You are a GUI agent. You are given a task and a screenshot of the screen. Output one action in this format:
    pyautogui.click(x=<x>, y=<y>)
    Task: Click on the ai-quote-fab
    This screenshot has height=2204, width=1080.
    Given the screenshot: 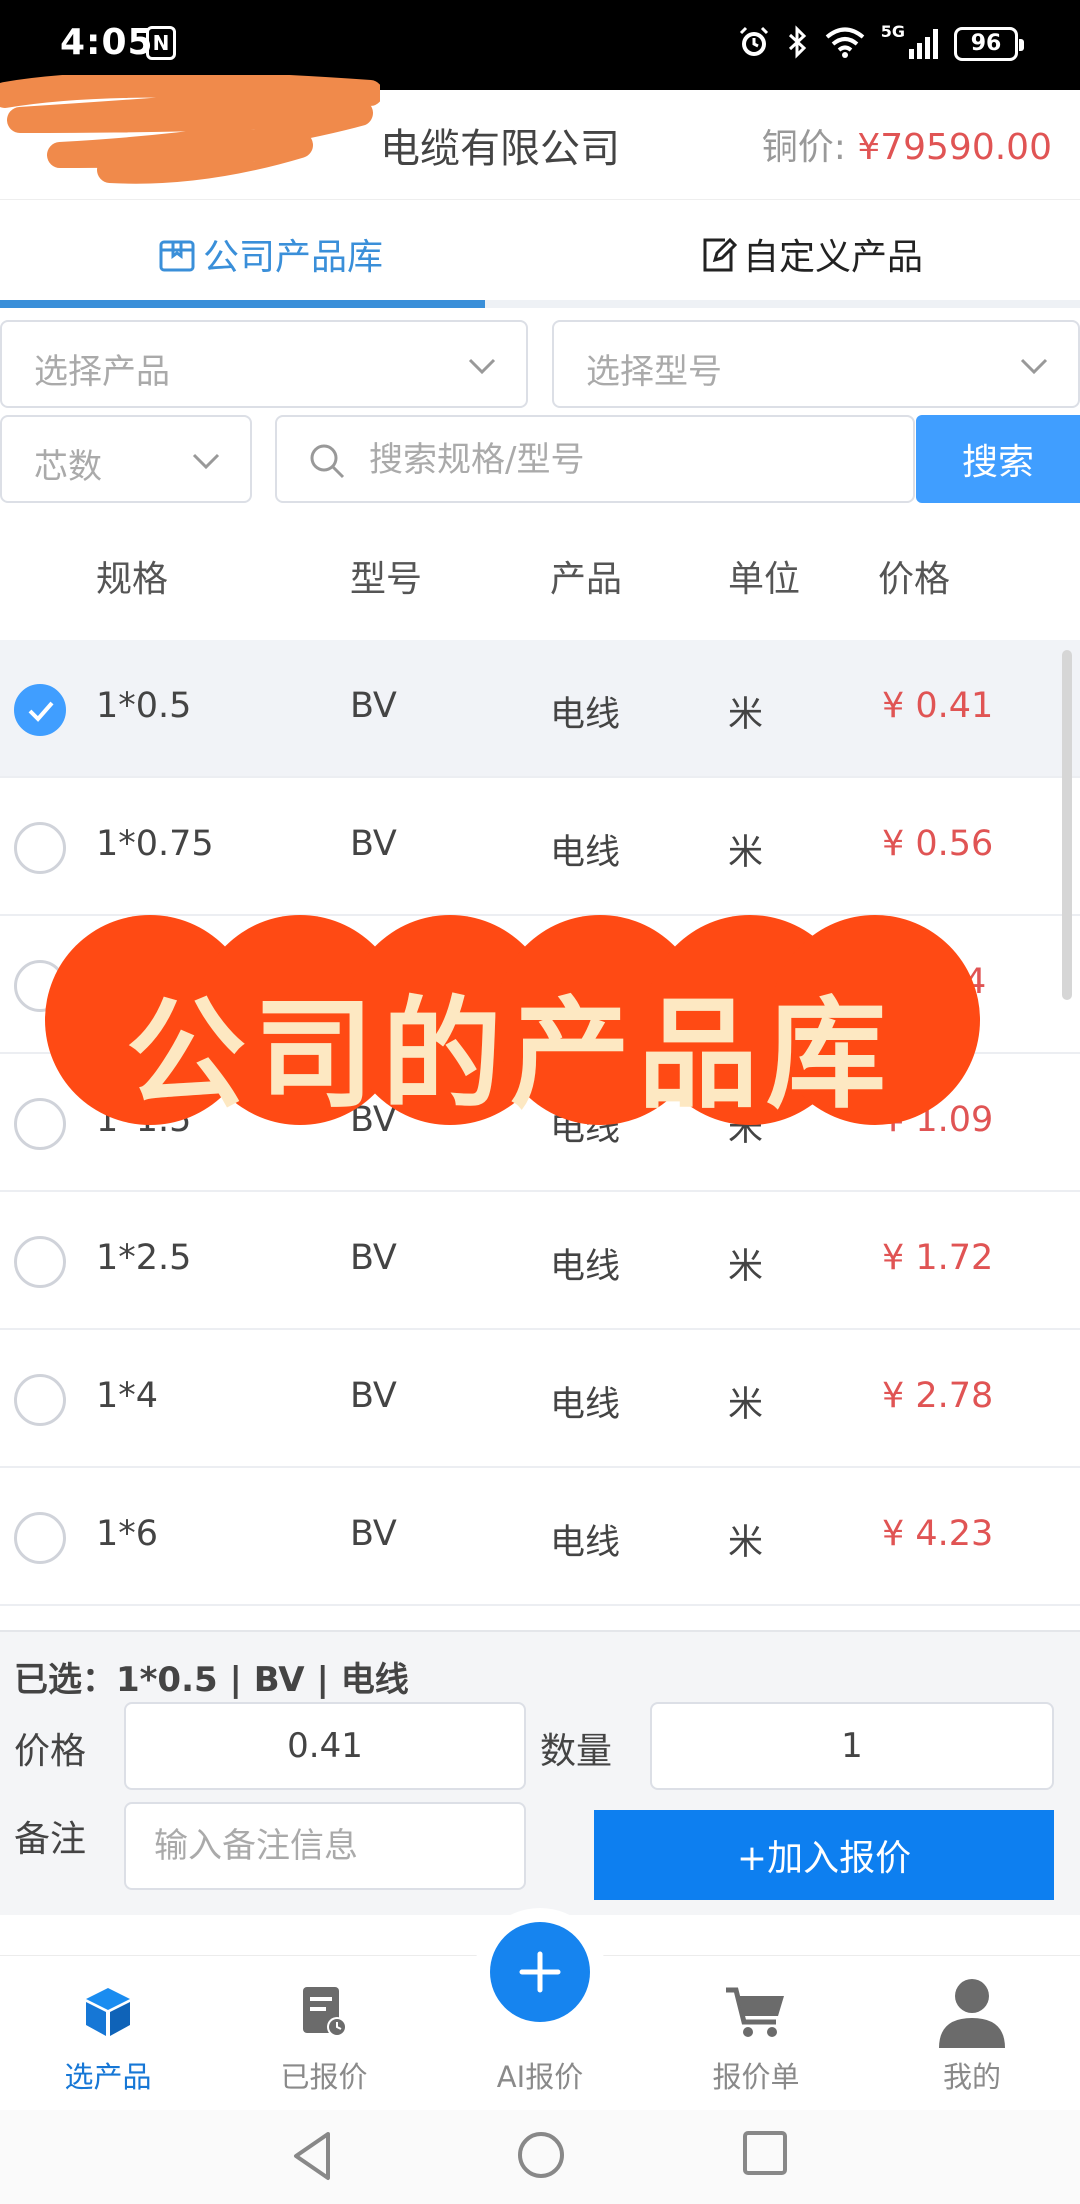 What is the action you would take?
    pyautogui.click(x=540, y=1972)
    